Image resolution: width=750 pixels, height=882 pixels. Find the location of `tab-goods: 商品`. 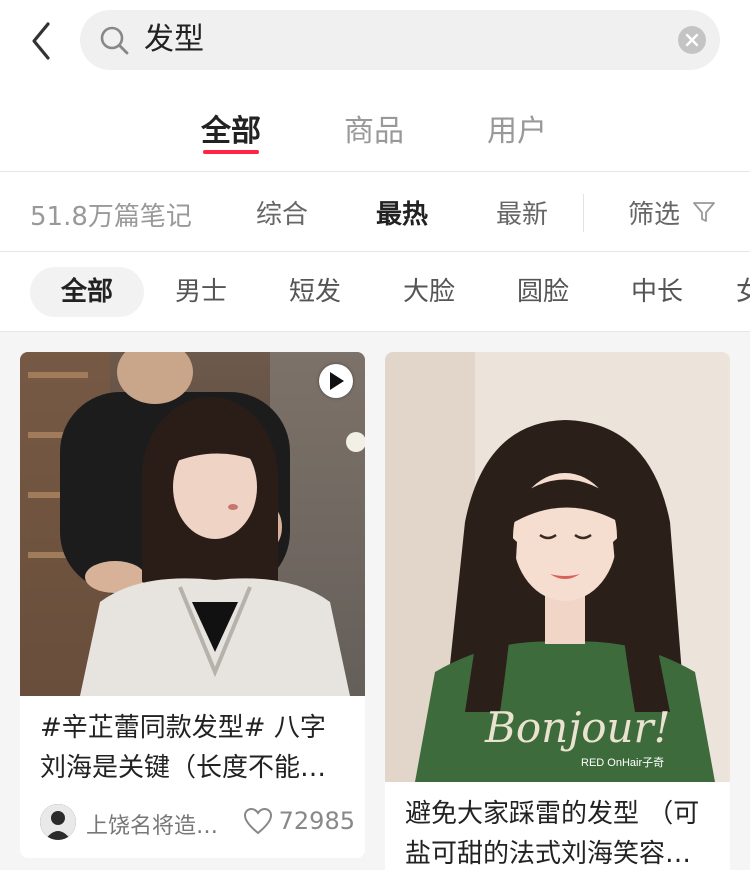

tab-goods: 商品 is located at coordinates (374, 128).